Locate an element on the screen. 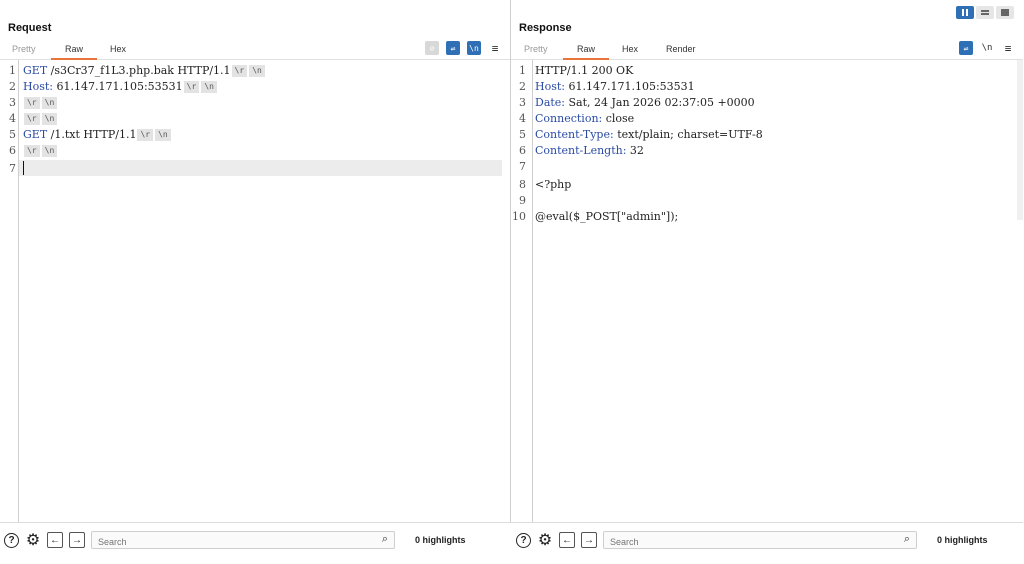 This screenshot has width=1024, height=564. line-number: 10 is located at coordinates (519, 216).